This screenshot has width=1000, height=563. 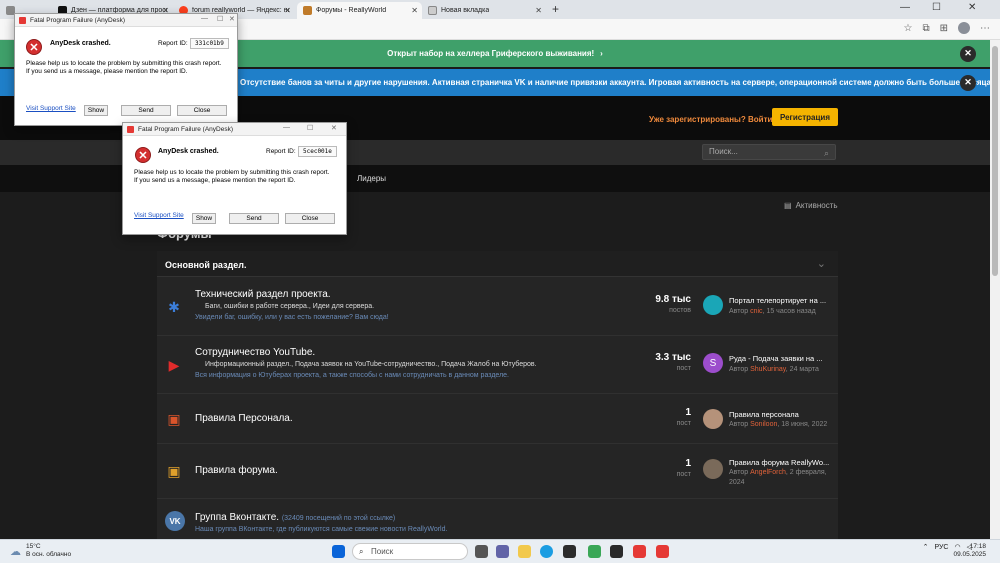 What do you see at coordinates (688, 463) in the screenshot?
I see `post-count: 1` at bounding box center [688, 463].